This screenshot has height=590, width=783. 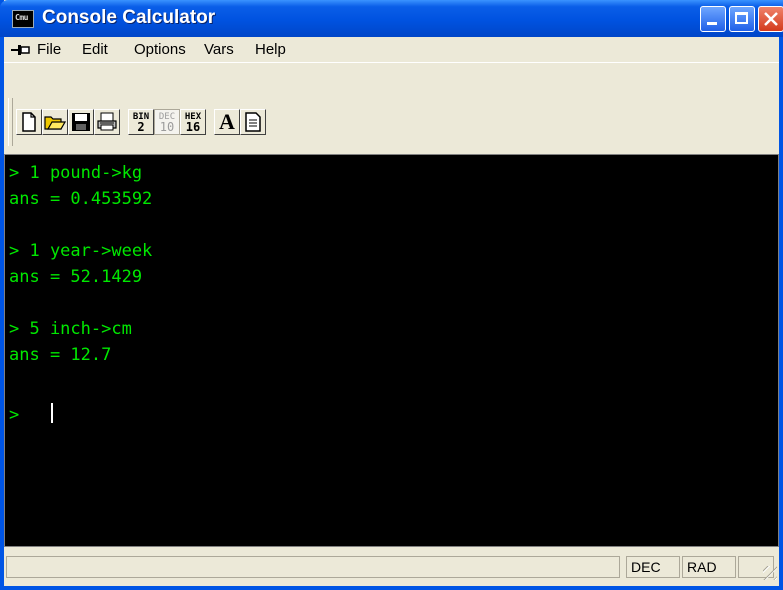 I want to click on app-icon: Cmu, so click(x=23, y=19).